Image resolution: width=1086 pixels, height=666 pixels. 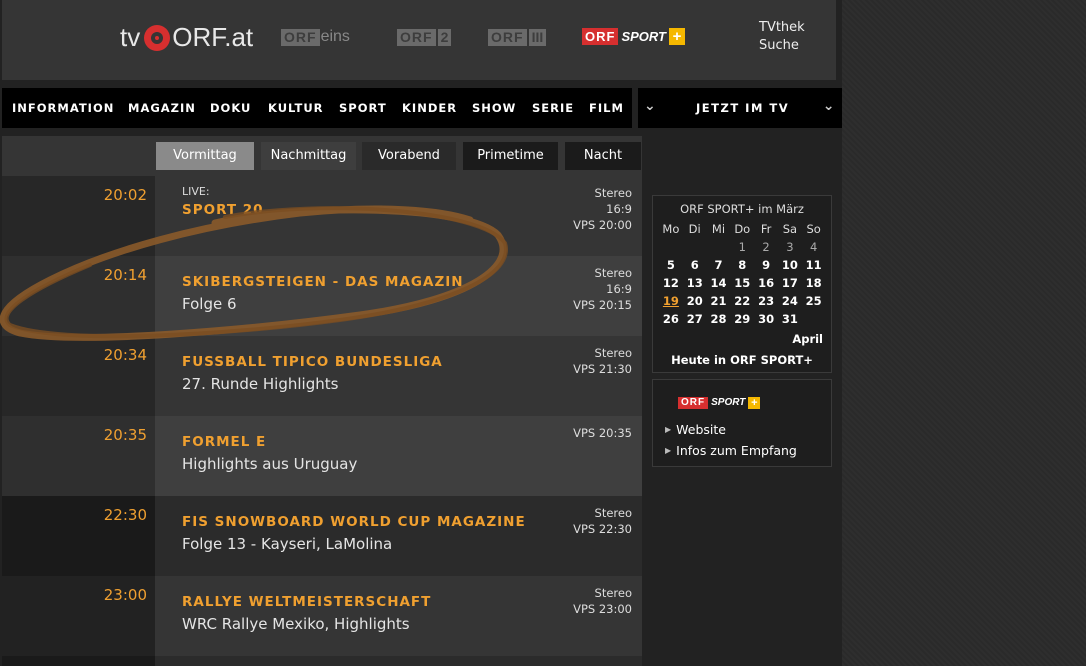 What do you see at coordinates (429, 108) in the screenshot?
I see `nav-item-kinder: KINDER` at bounding box center [429, 108].